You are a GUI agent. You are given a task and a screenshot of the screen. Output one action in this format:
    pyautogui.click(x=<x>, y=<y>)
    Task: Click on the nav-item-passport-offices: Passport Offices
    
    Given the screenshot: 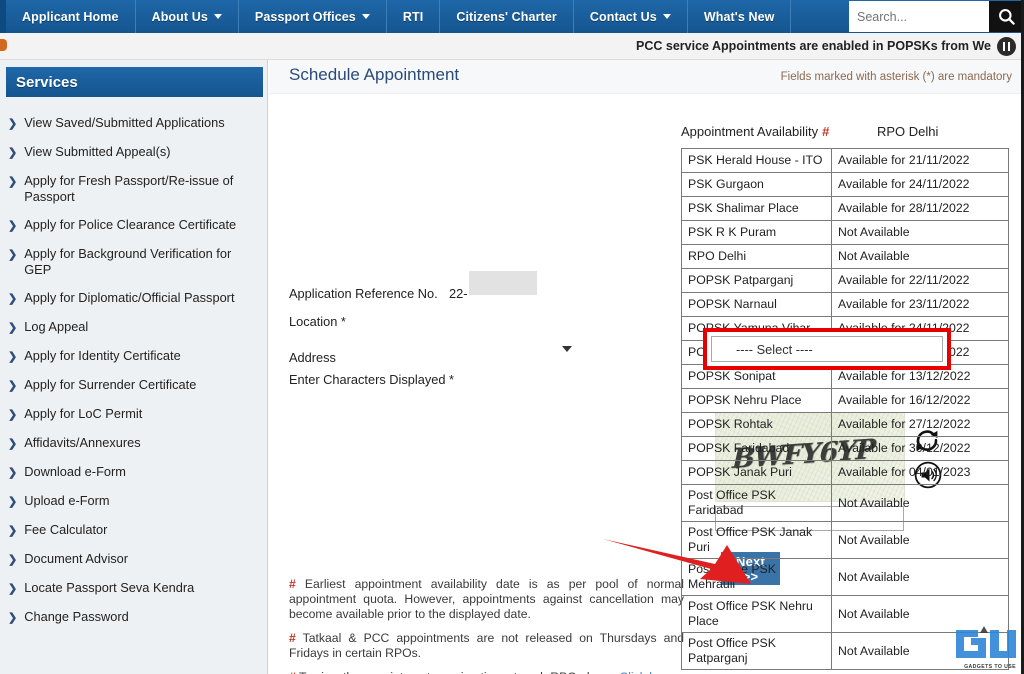 What is the action you would take?
    pyautogui.click(x=313, y=16)
    